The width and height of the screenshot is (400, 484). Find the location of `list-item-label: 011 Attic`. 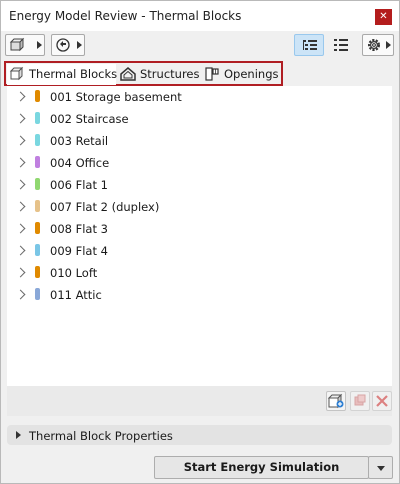

list-item-label: 011 Attic is located at coordinates (76, 295).